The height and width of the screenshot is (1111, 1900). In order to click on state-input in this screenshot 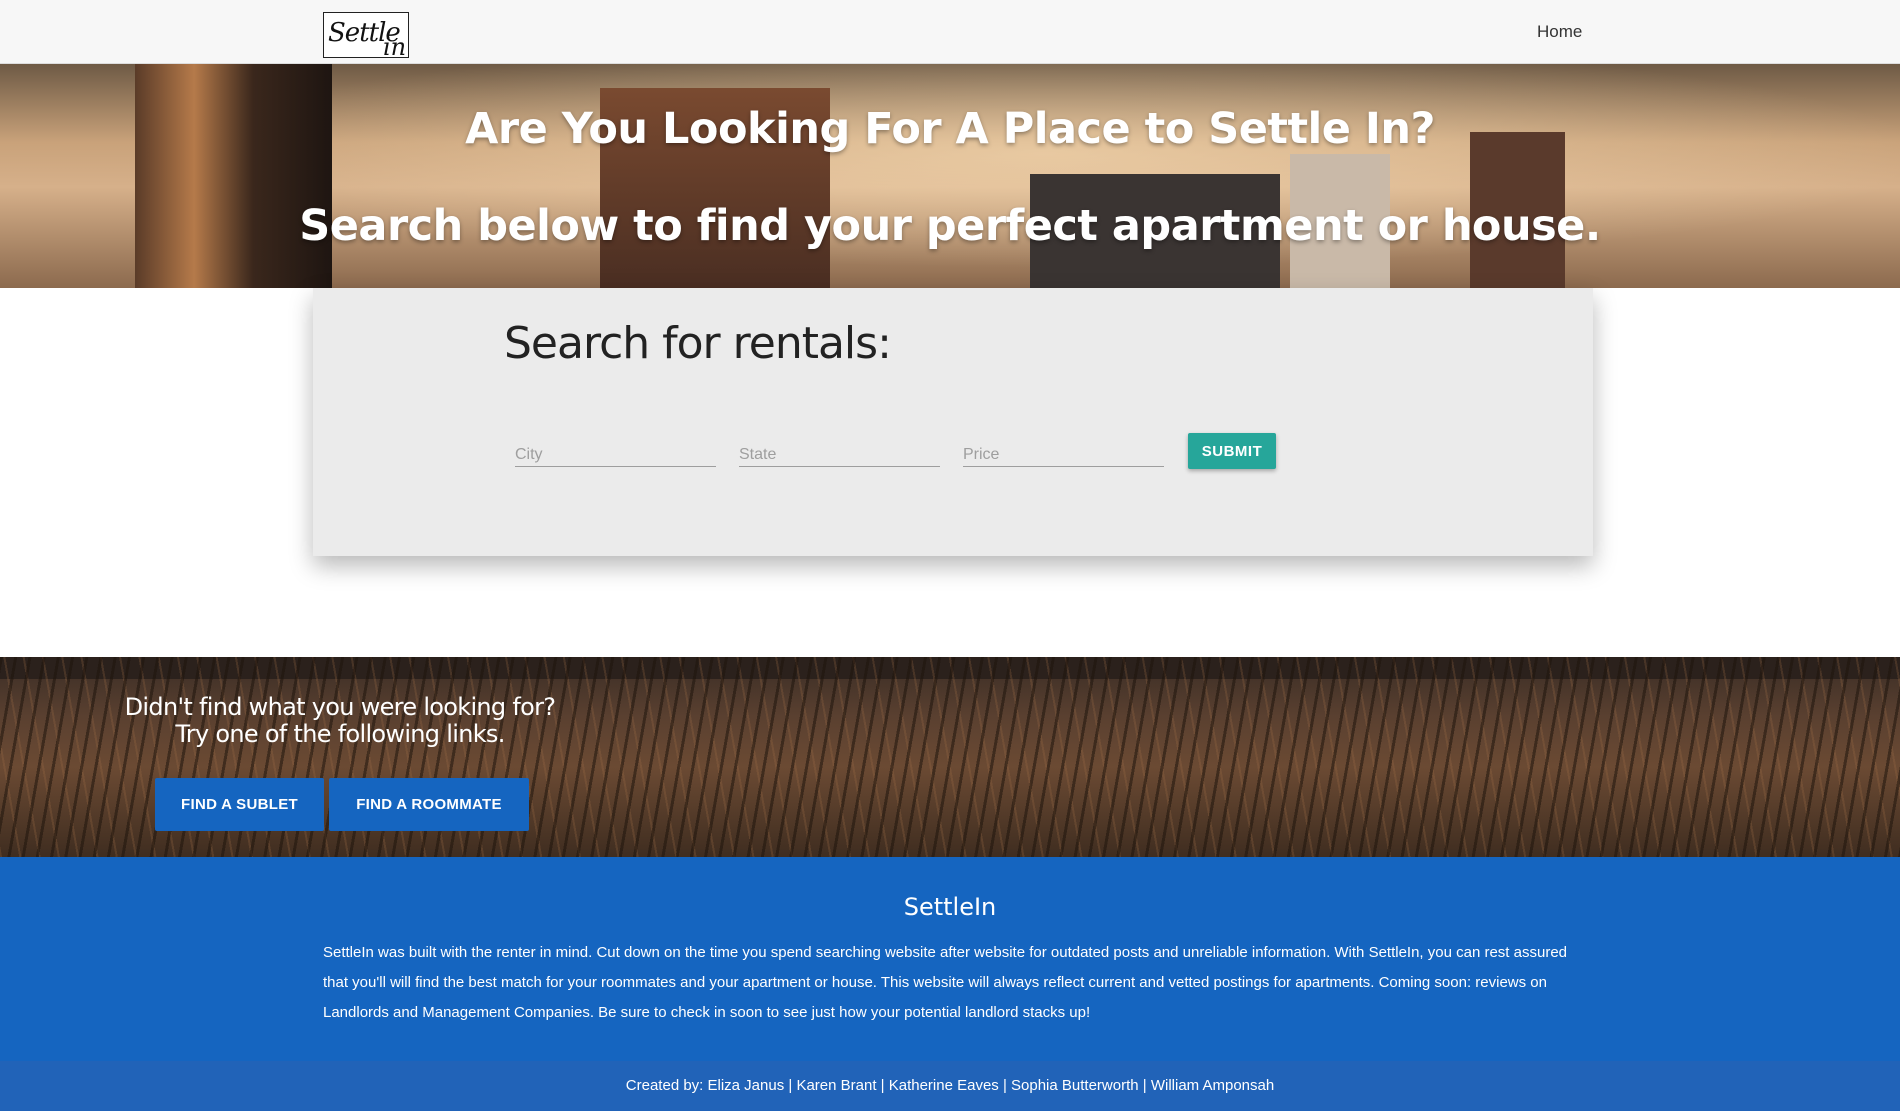, I will do `click(839, 455)`.